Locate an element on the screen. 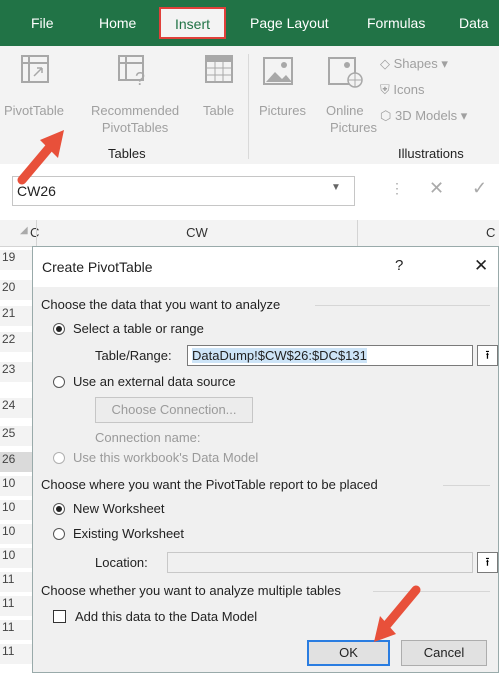  enter-check-icon: ✓ is located at coordinates (479, 188).